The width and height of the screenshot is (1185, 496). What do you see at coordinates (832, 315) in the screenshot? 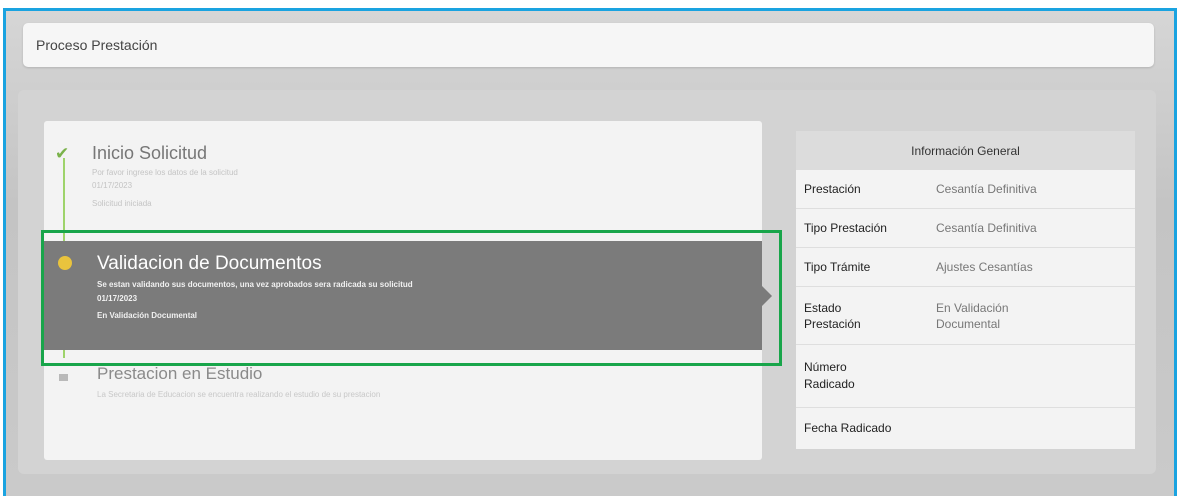
I see `info-label: Estado Prestación` at bounding box center [832, 315].